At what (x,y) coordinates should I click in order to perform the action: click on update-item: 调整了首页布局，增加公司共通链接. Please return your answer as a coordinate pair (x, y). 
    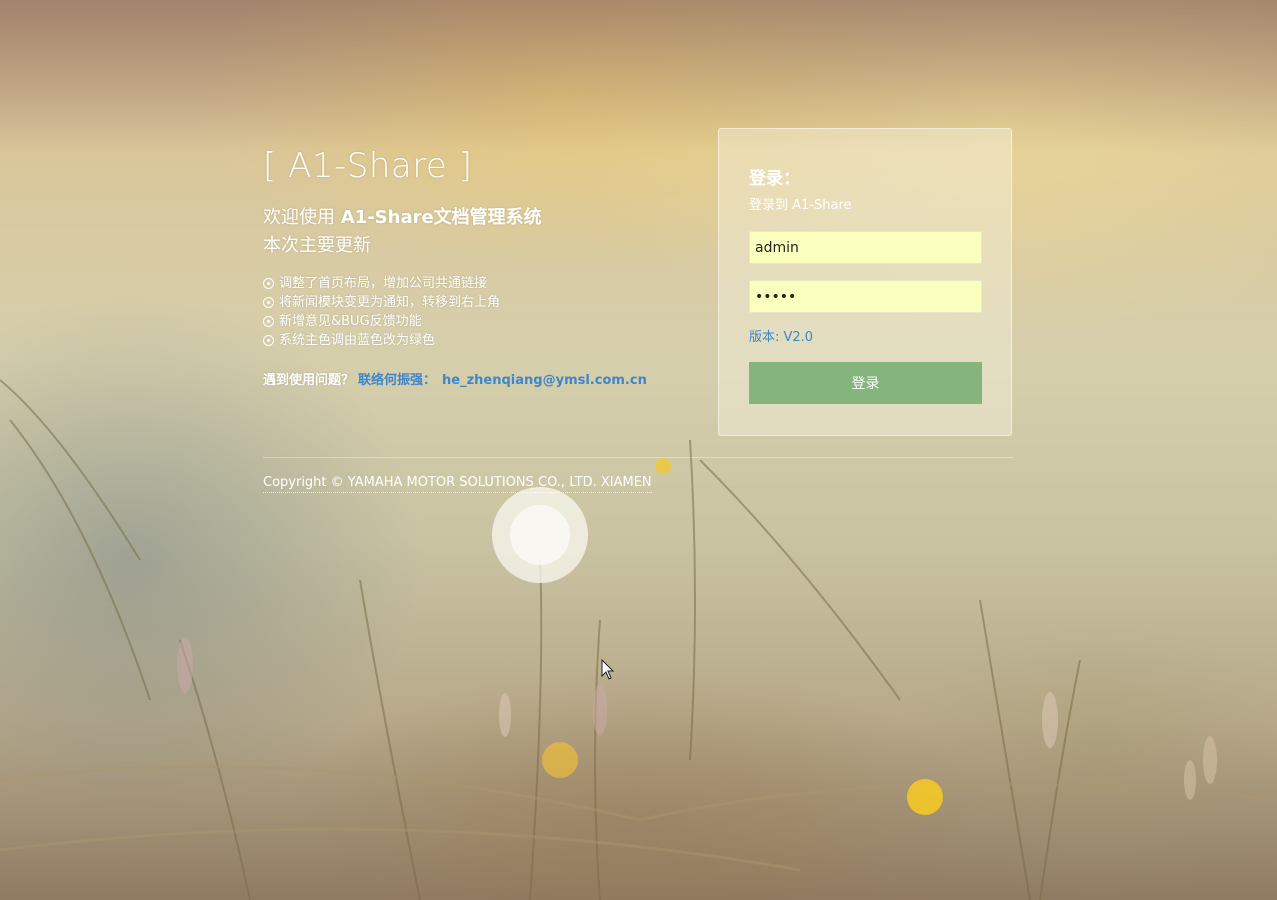
    Looking at the image, I should click on (483, 283).